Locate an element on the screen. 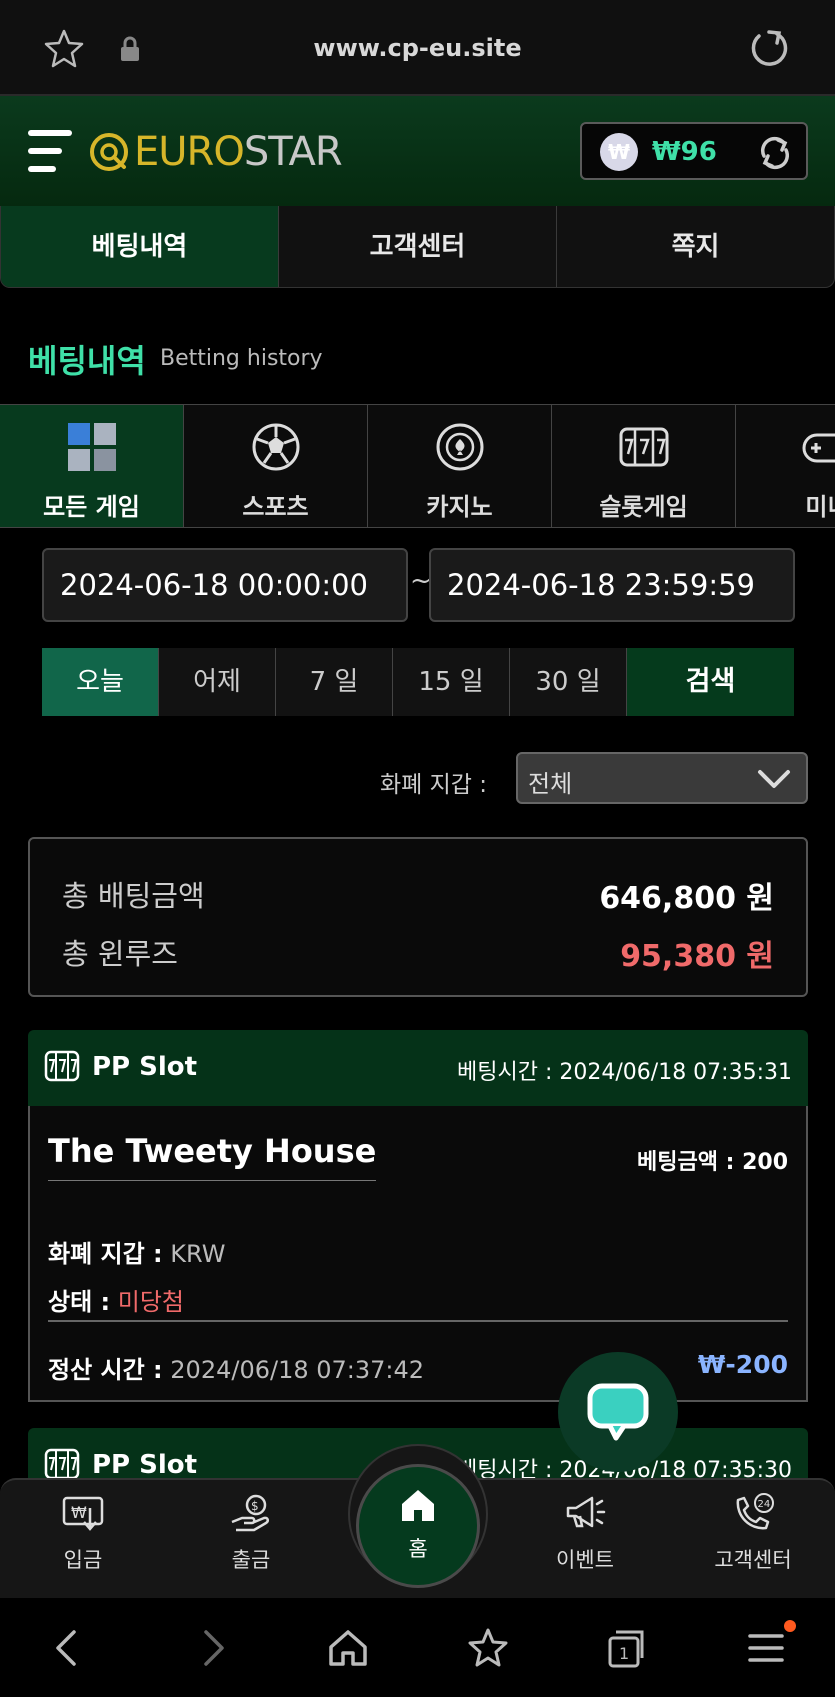 This screenshot has height=1697, width=835. wallet-balance-box: ₩ ₩96 is located at coordinates (694, 151).